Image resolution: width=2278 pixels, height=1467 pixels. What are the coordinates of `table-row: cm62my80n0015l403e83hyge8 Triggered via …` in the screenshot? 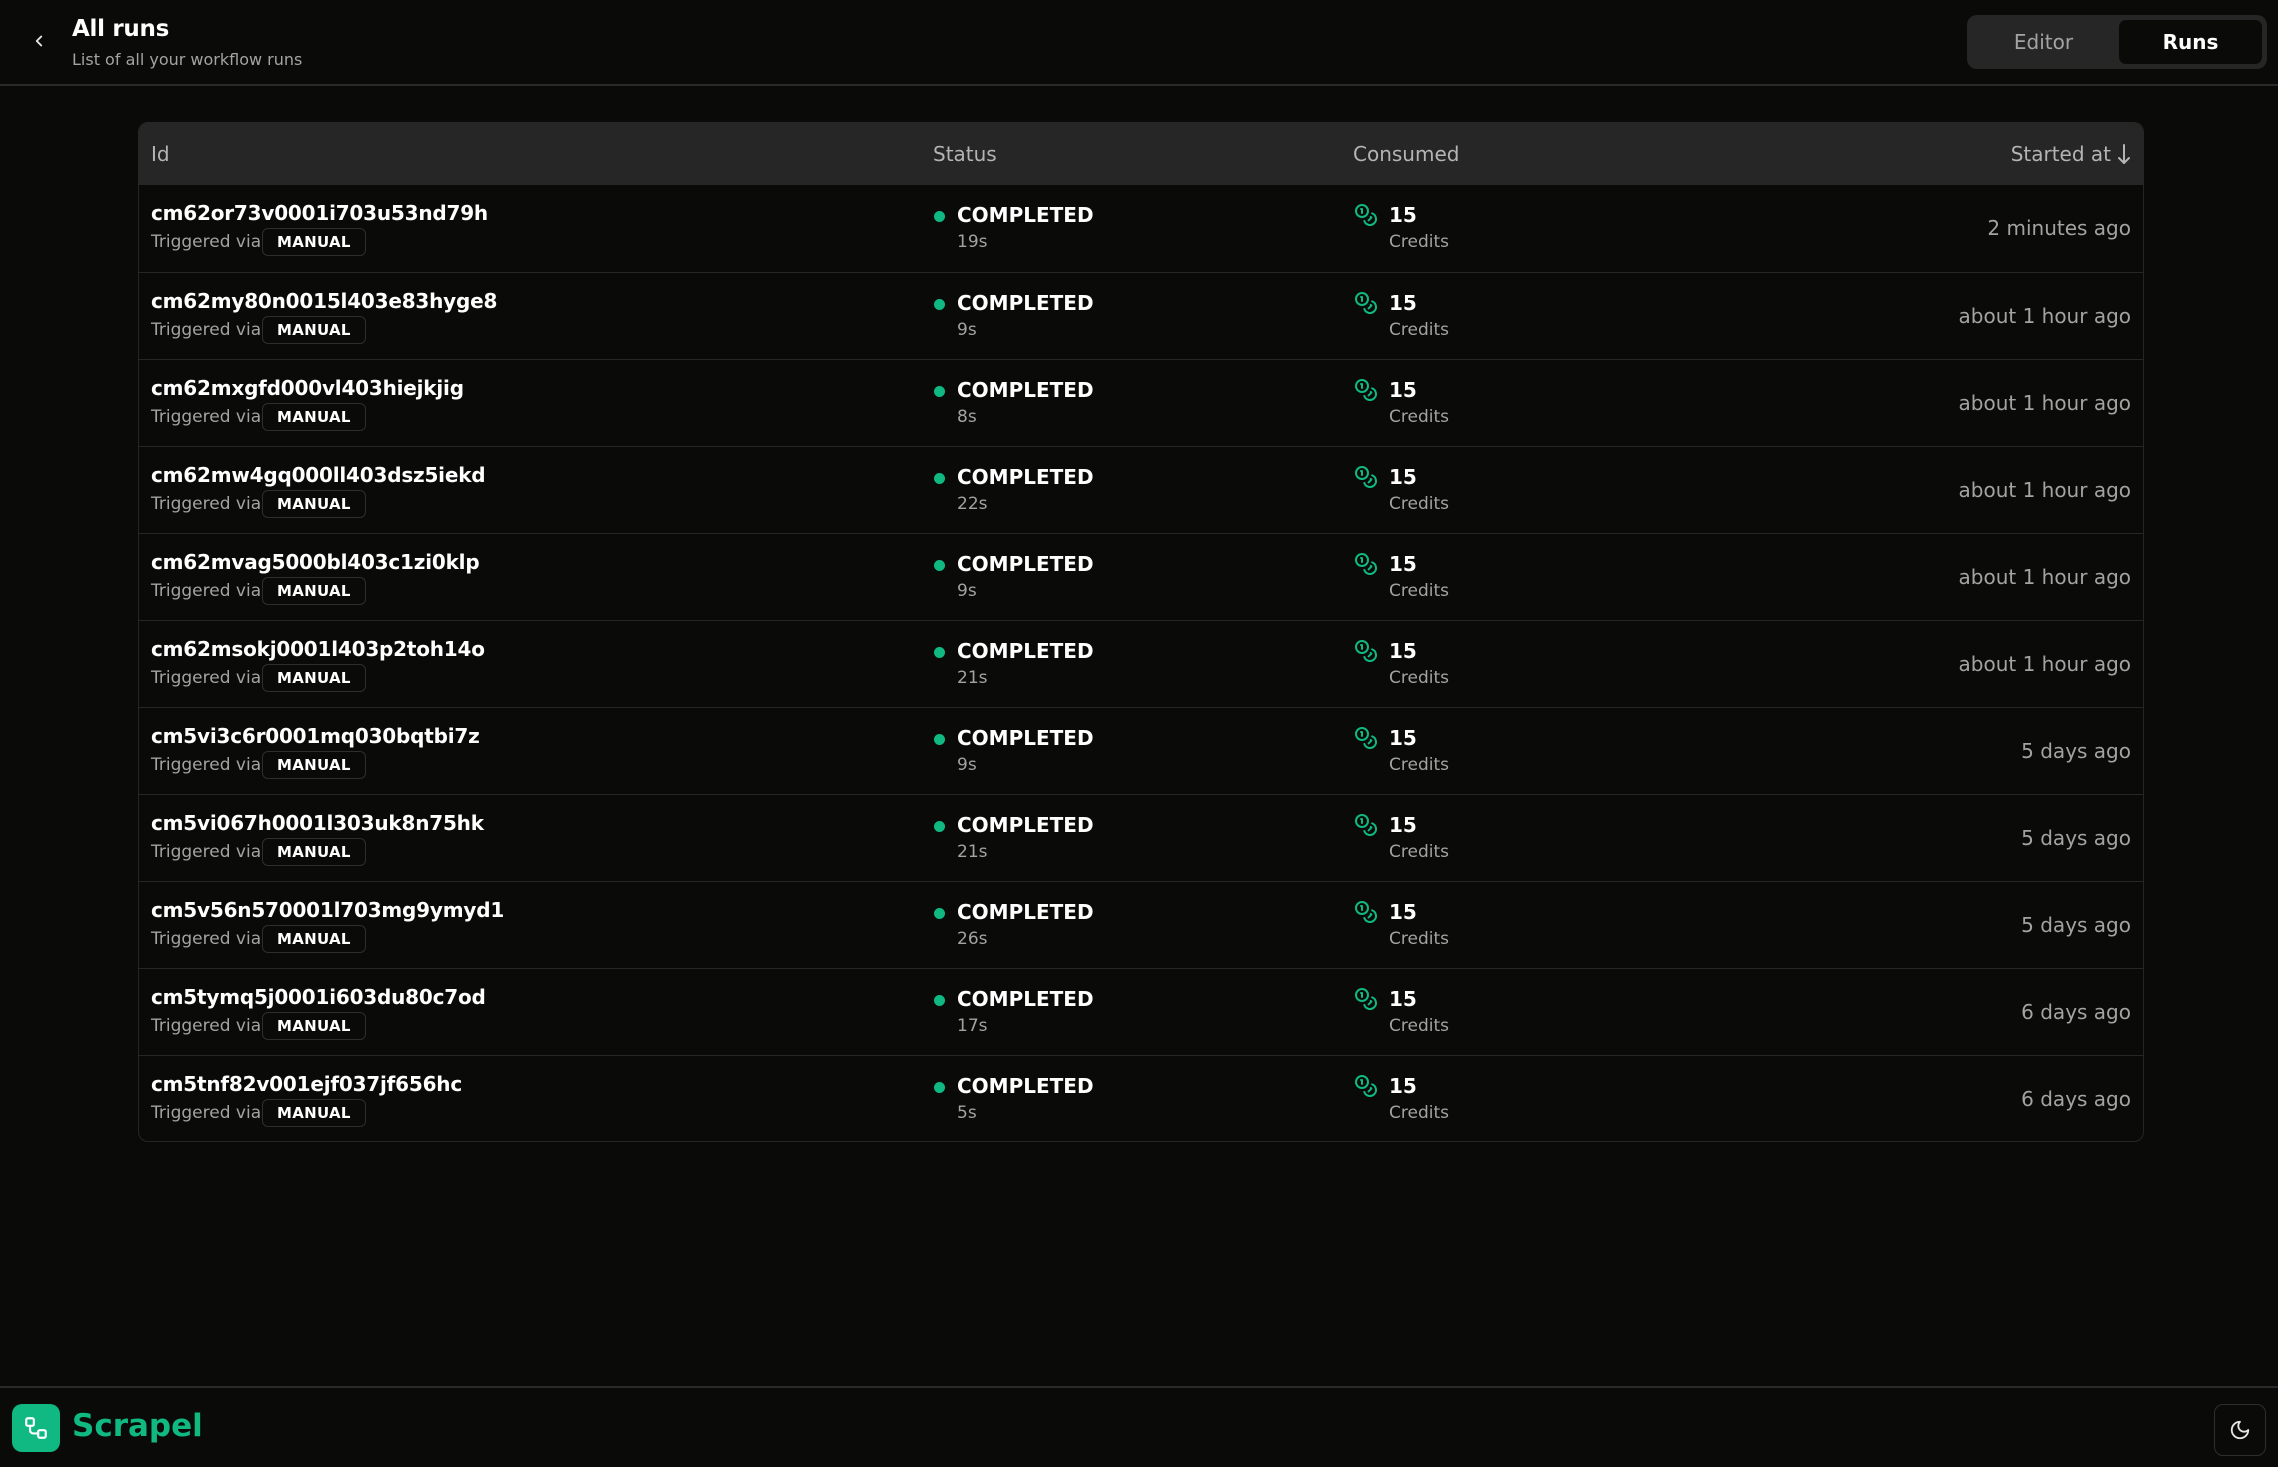 It's located at (1141, 315).